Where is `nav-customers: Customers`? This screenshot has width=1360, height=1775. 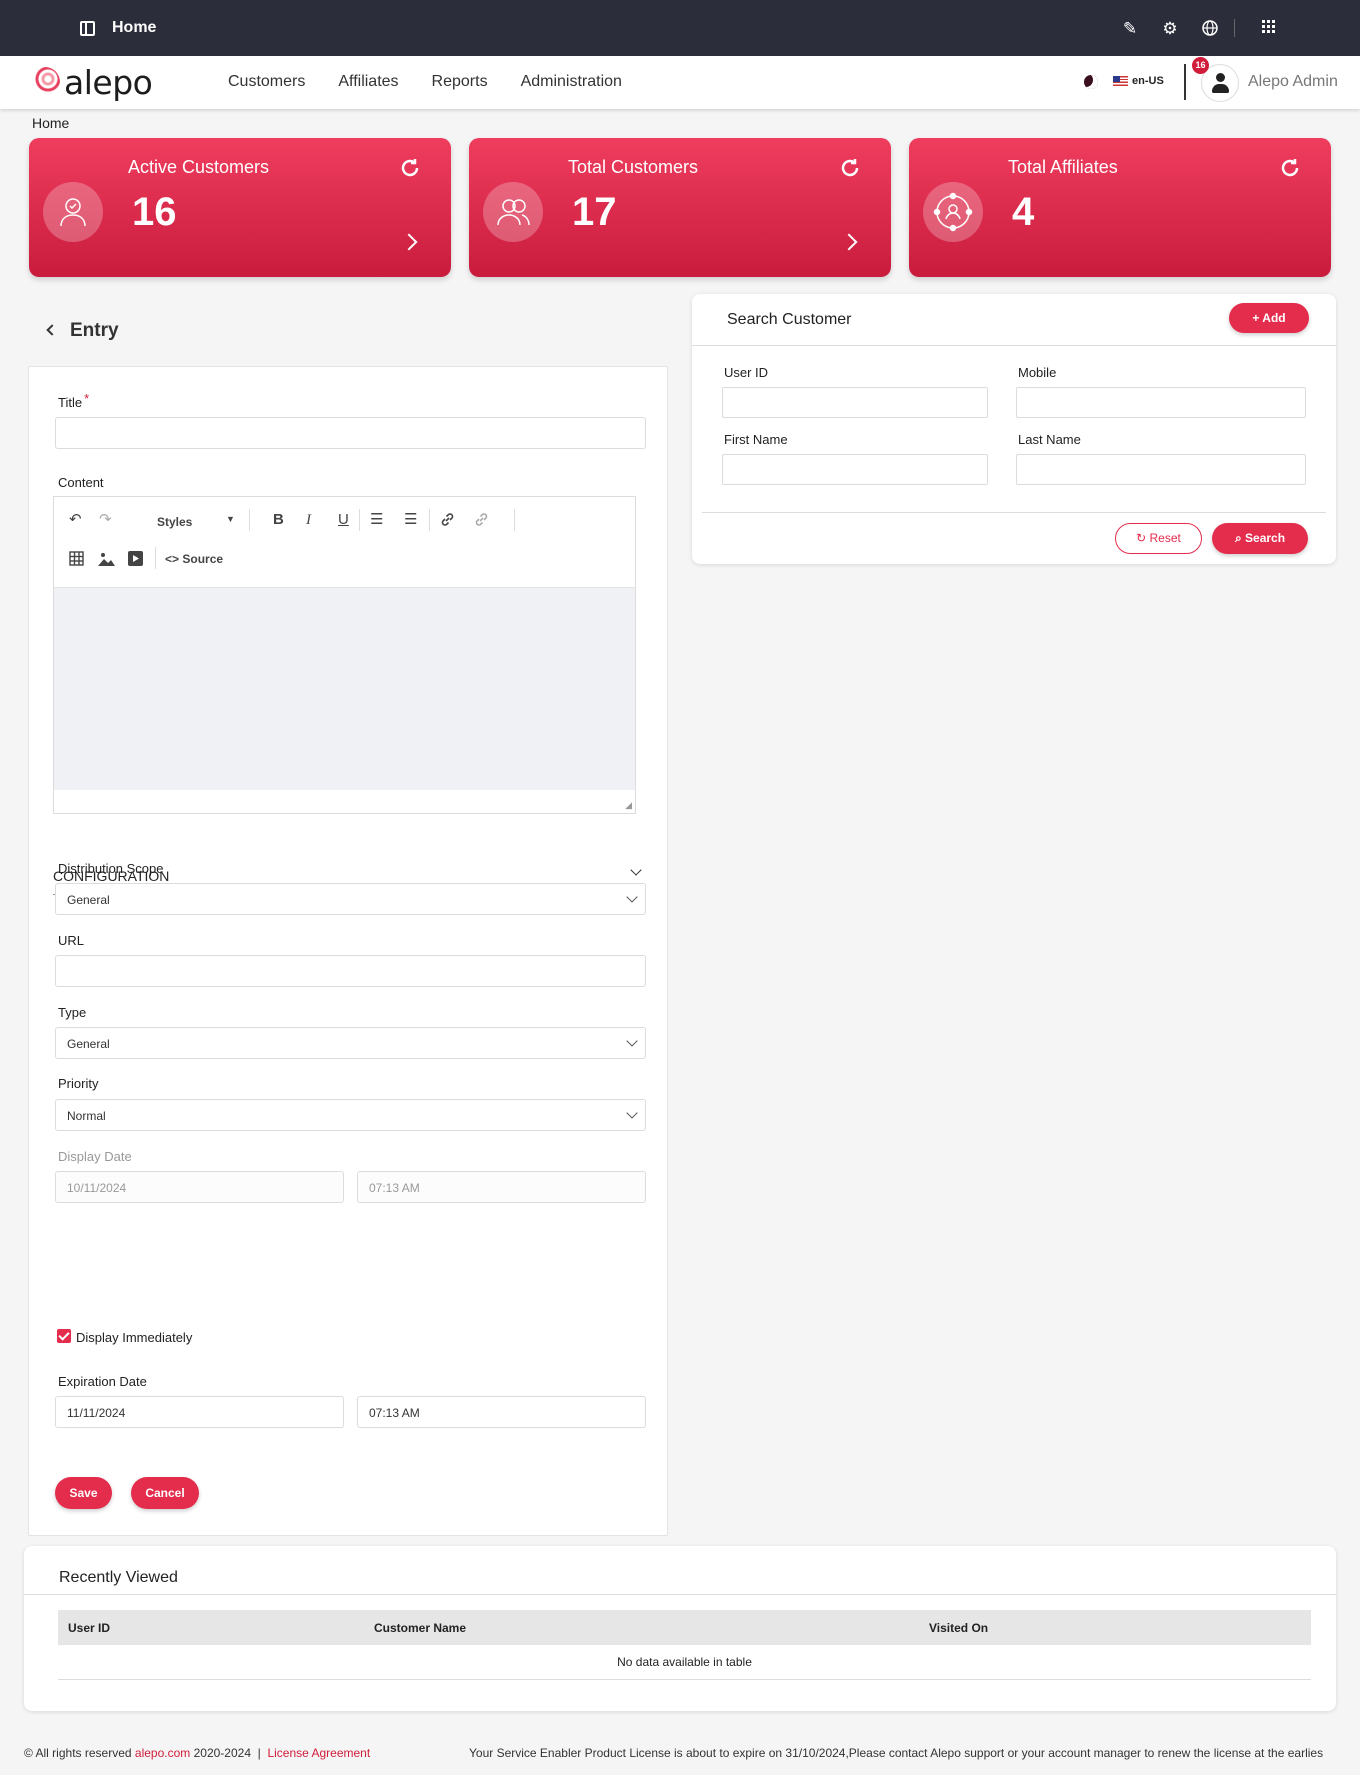 nav-customers: Customers is located at coordinates (266, 82).